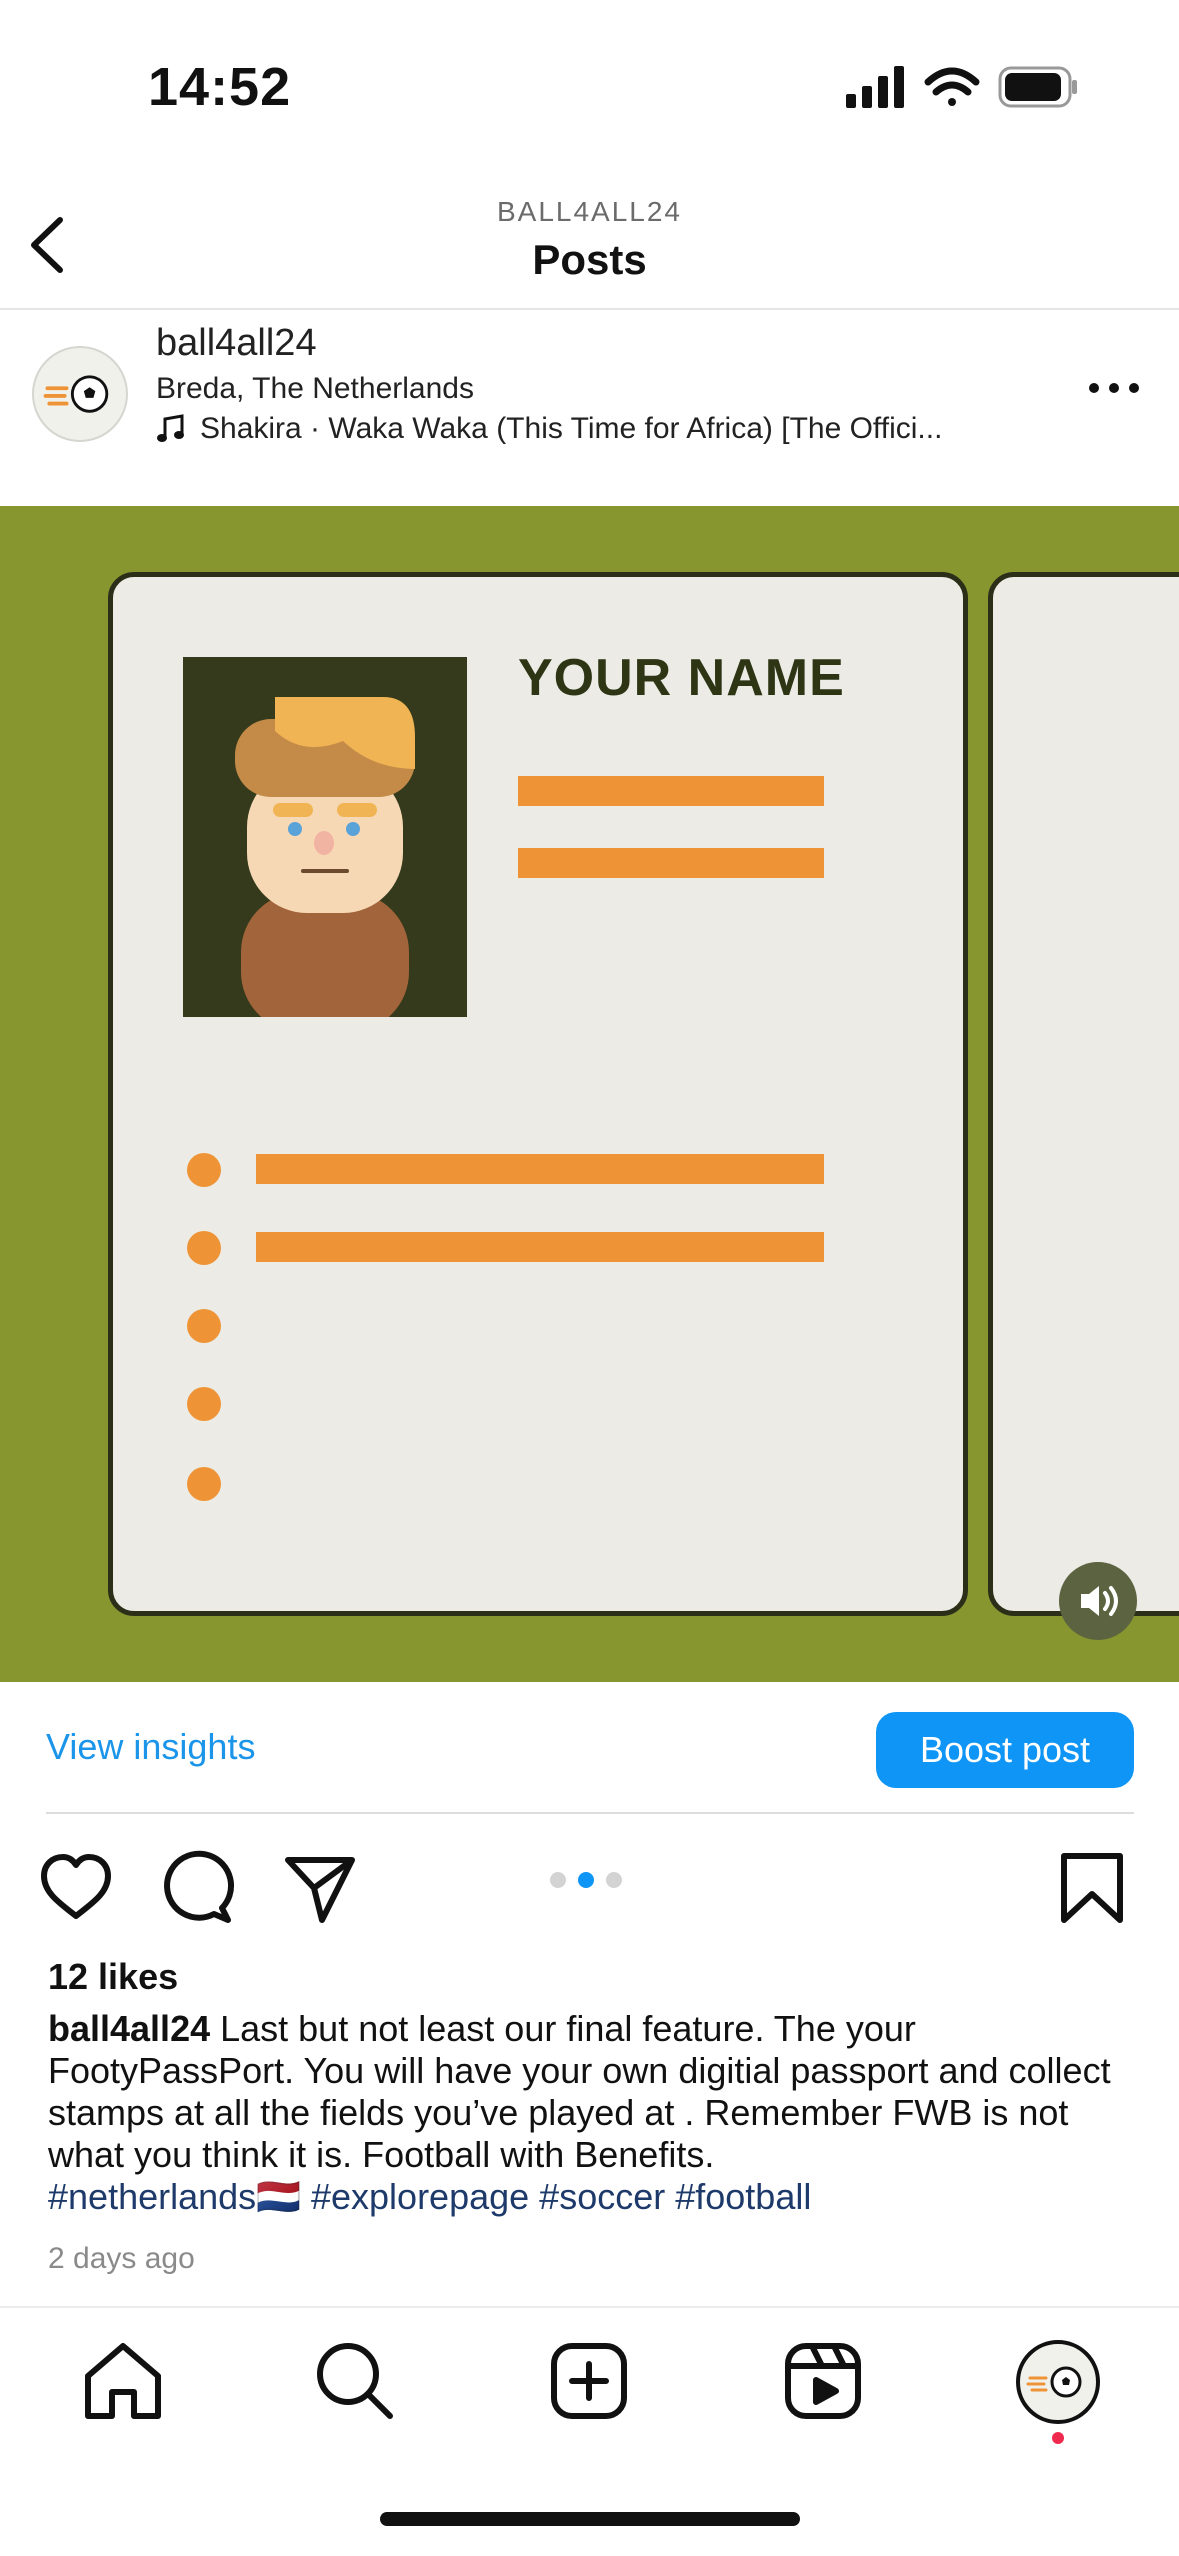 Image resolution: width=1179 pixels, height=2556 pixels. Describe the element at coordinates (150, 1747) in the screenshot. I see `view-insights-link: View insights` at that location.